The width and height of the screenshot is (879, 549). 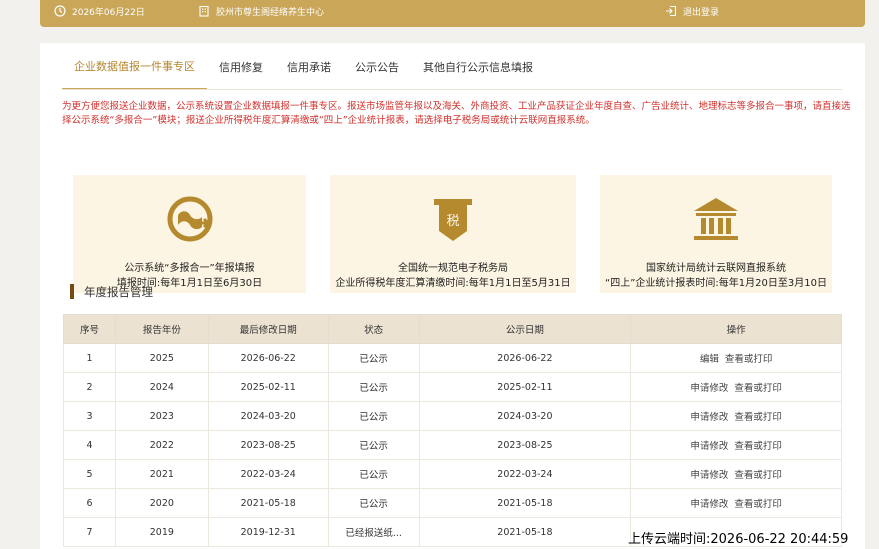 What do you see at coordinates (525, 474) in the screenshot?
I see `cell-published: 2022-03-24` at bounding box center [525, 474].